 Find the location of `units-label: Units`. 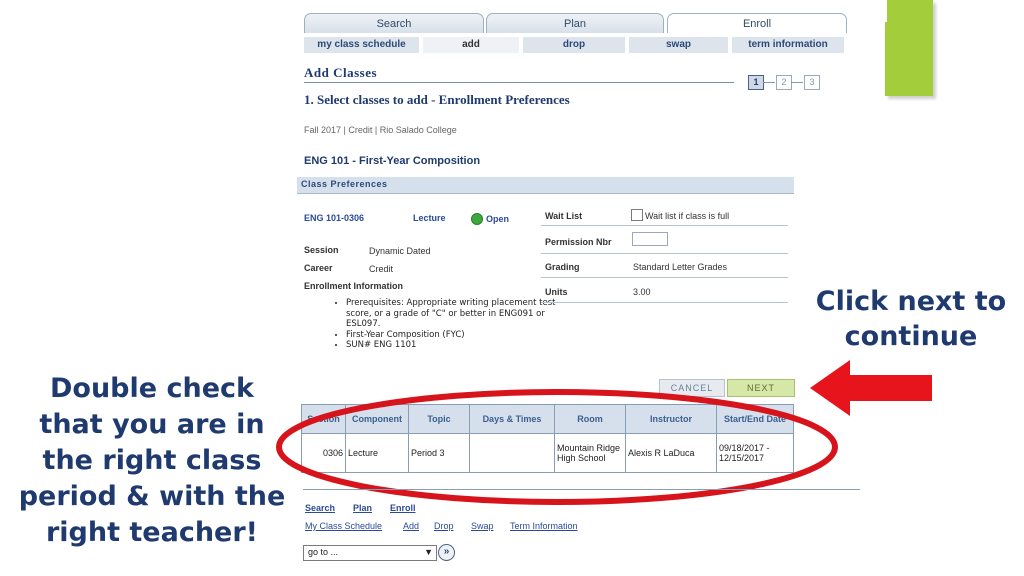

units-label: Units is located at coordinates (556, 292).